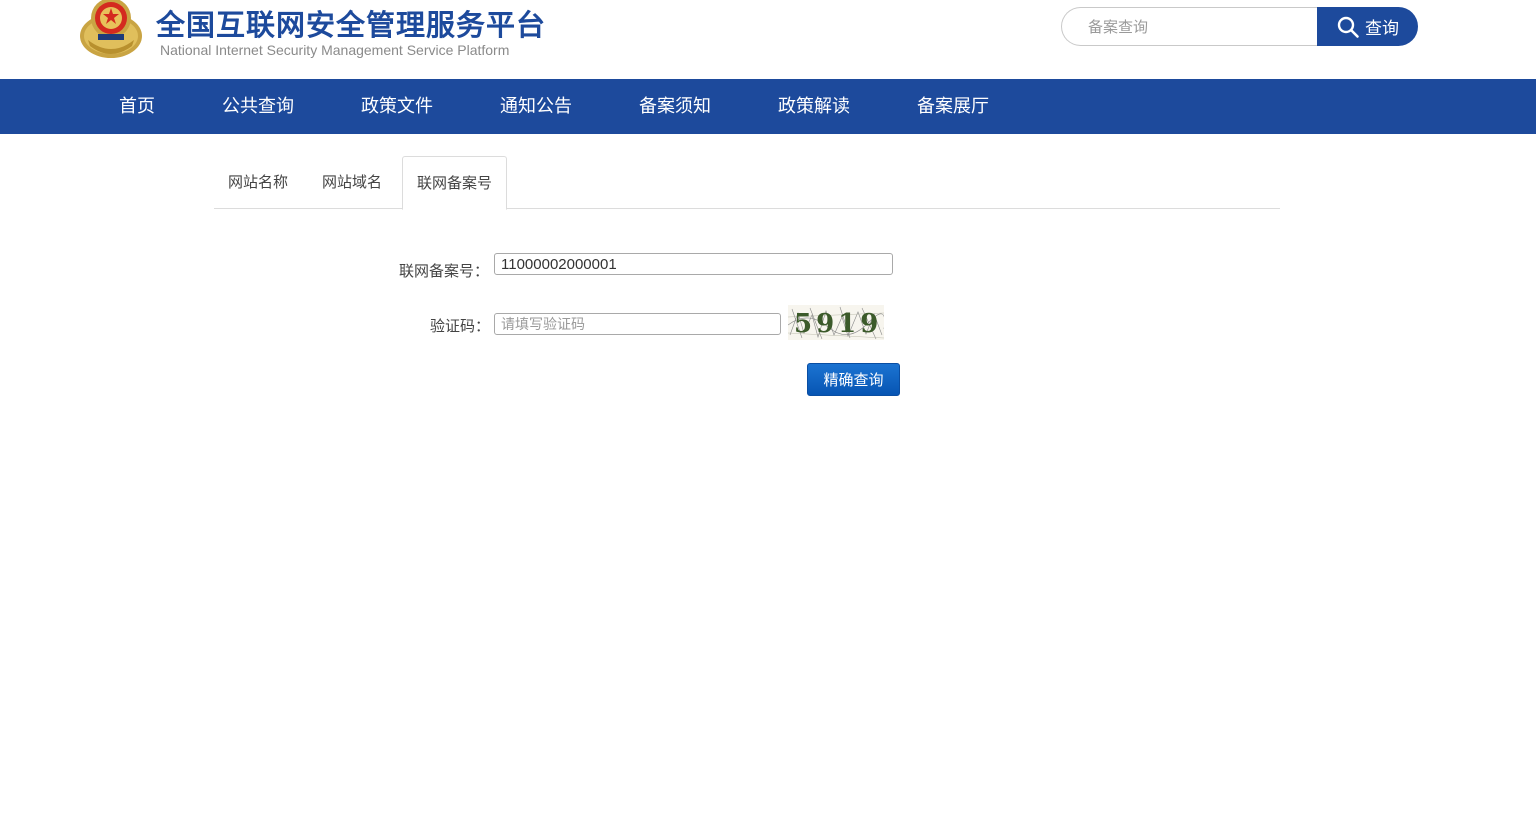 This screenshot has height=816, width=1536. What do you see at coordinates (455, 183) in the screenshot?
I see `tab-record-number: 联网备案号` at bounding box center [455, 183].